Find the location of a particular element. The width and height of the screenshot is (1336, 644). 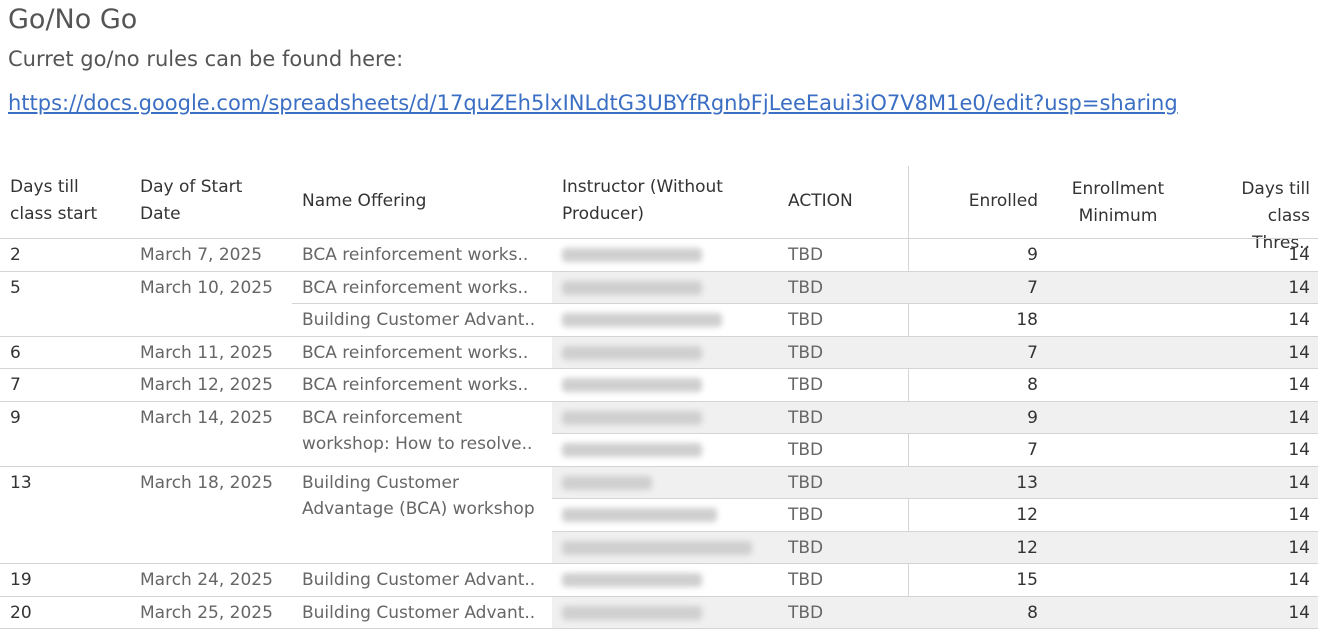

header-instructor: Instructor (Without Producer) is located at coordinates (665, 201).